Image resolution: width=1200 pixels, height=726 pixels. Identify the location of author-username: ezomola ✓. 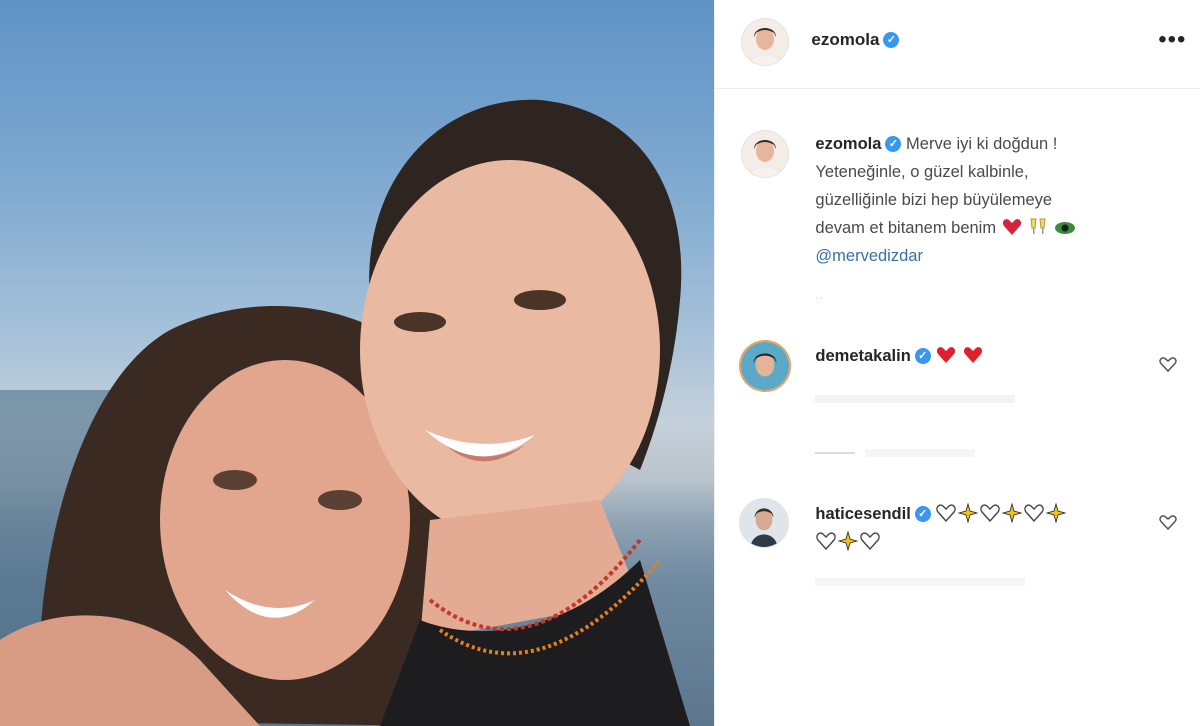
(855, 40).